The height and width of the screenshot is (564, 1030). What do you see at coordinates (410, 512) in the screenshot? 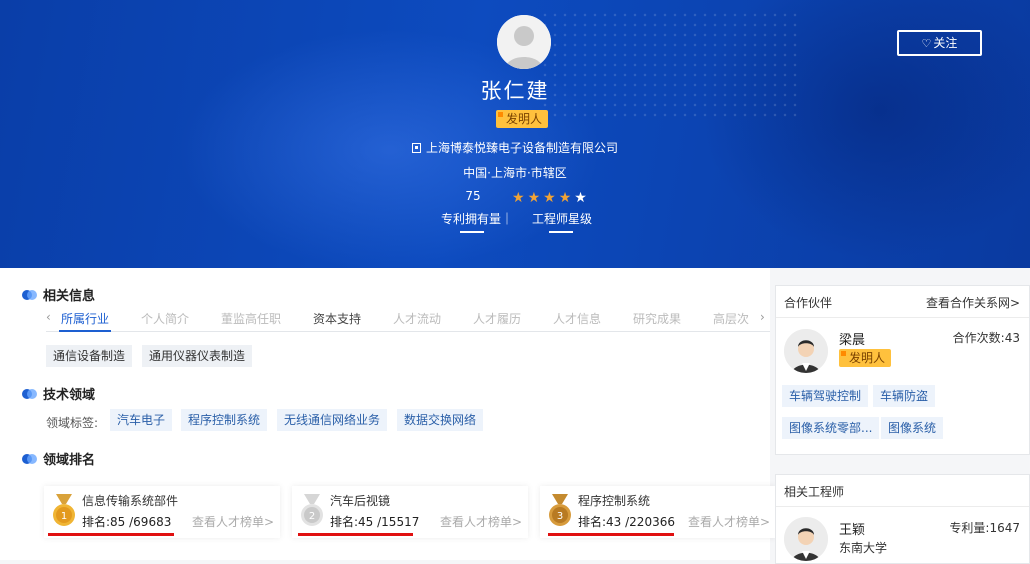
I see `ranking-card: 2 汽车后视镜 排名:45 /15517 查看人才榜单>` at bounding box center [410, 512].